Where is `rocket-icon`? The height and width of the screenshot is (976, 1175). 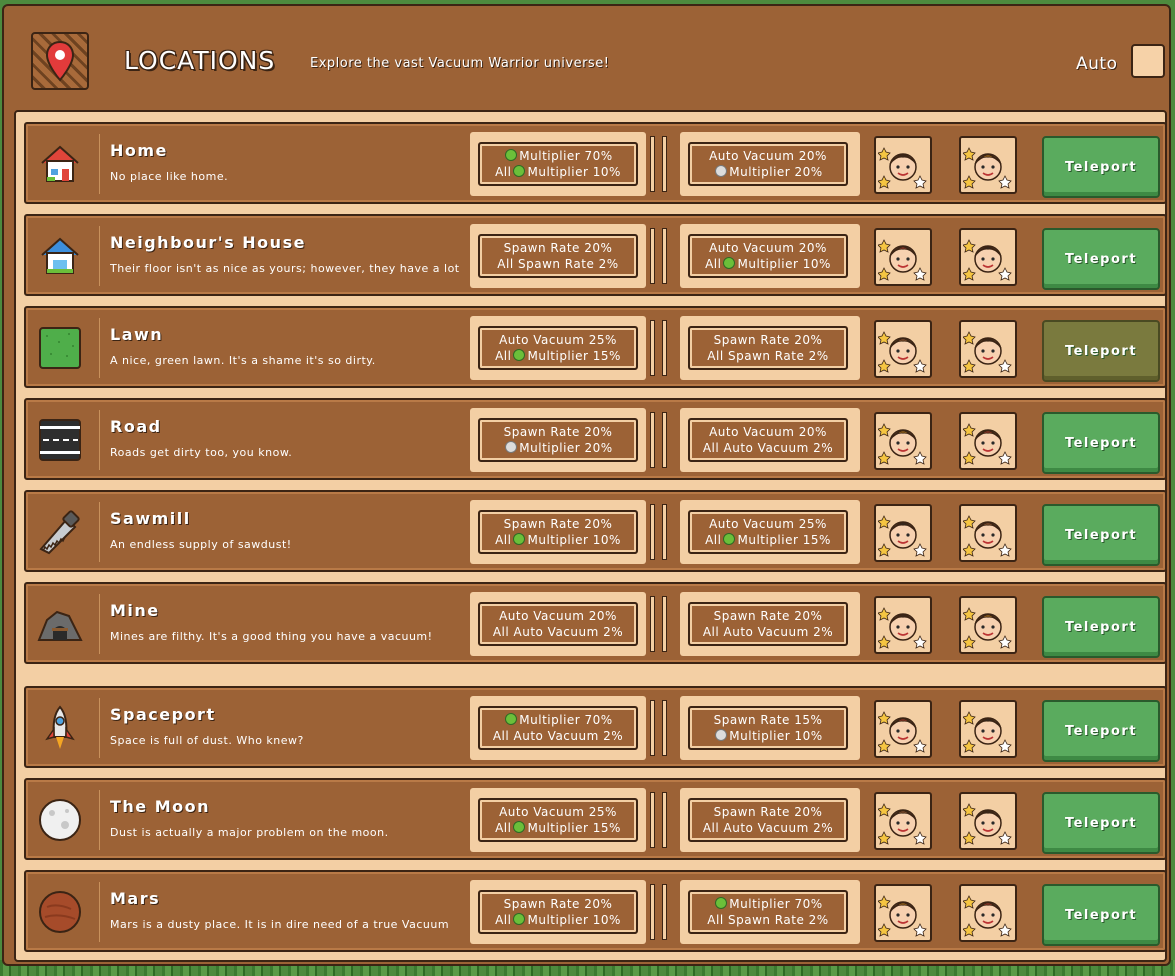
rocket-icon is located at coordinates (60, 728).